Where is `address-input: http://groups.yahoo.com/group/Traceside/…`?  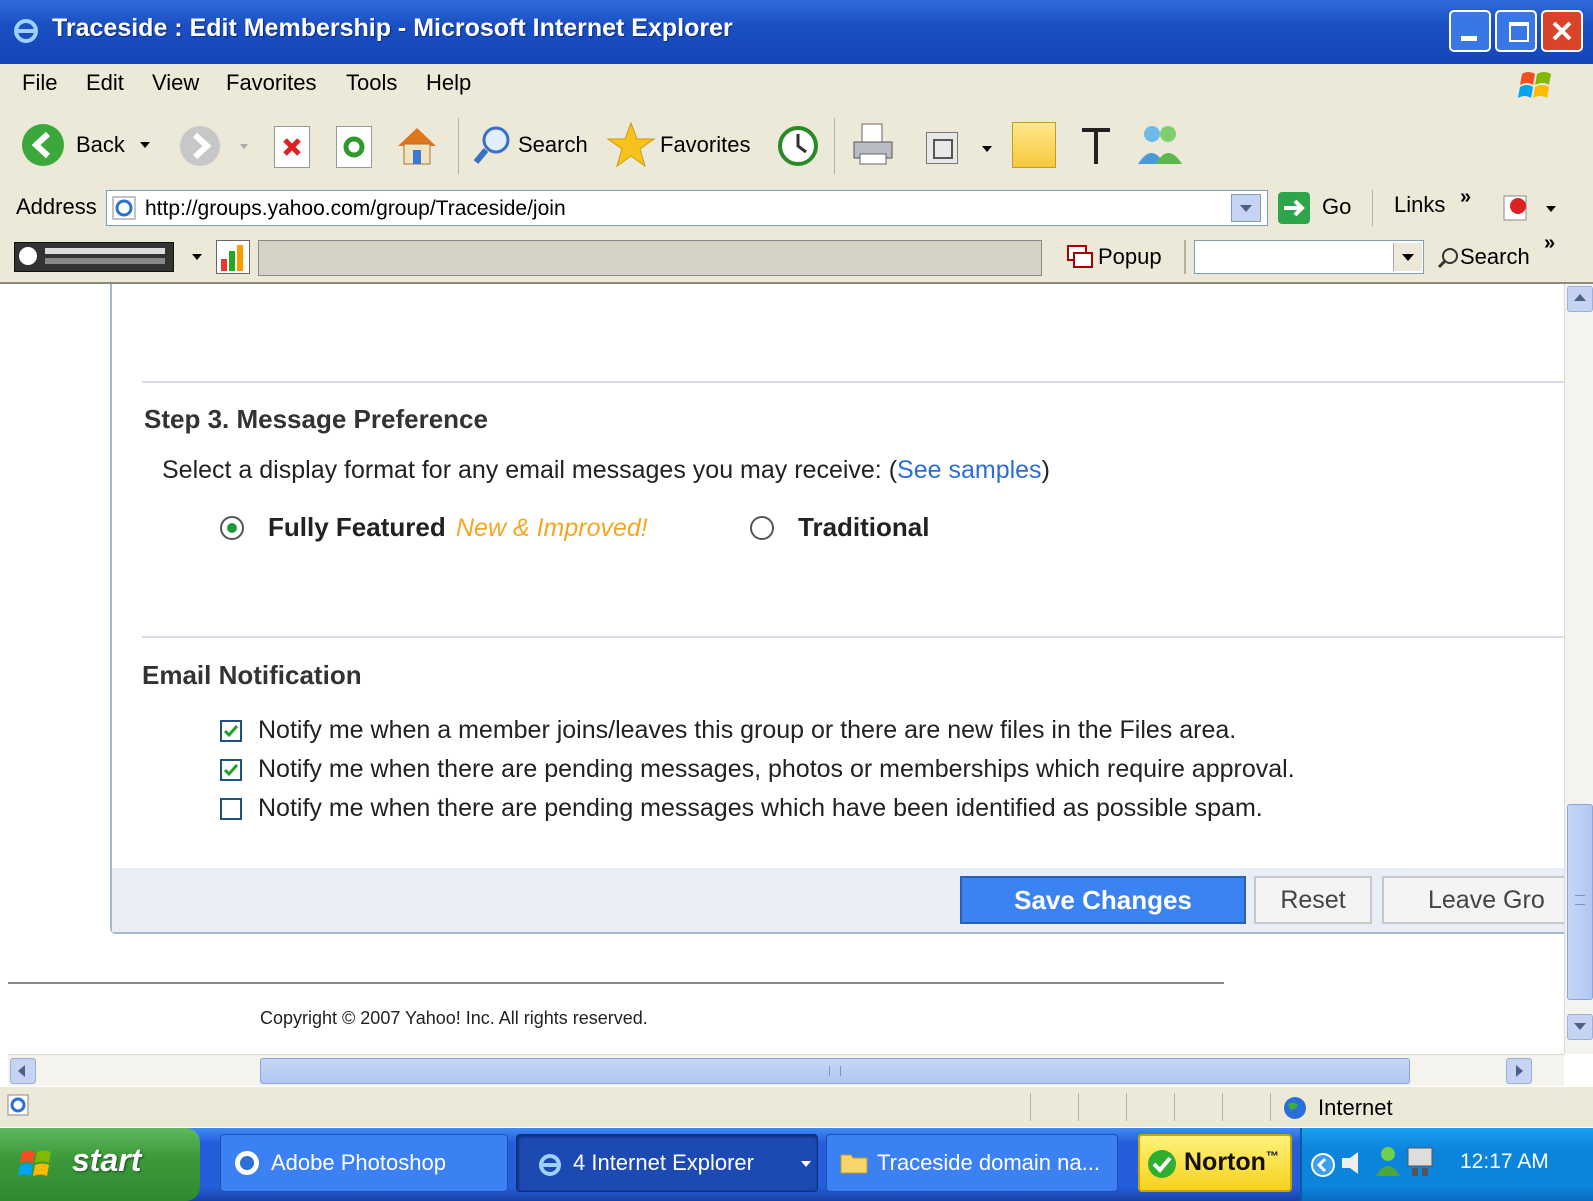 address-input: http://groups.yahoo.com/group/Traceside/… is located at coordinates (687, 208).